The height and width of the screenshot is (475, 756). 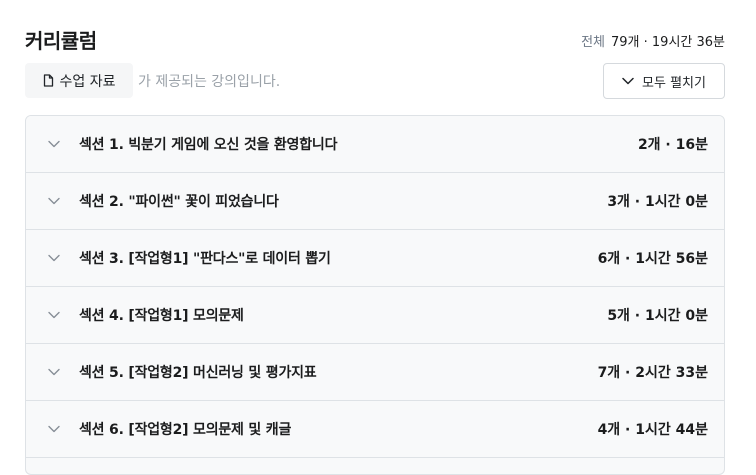 I want to click on section-title: 섹션 5. [작업형2] 머신러닝 및 평가지표, so click(x=198, y=373).